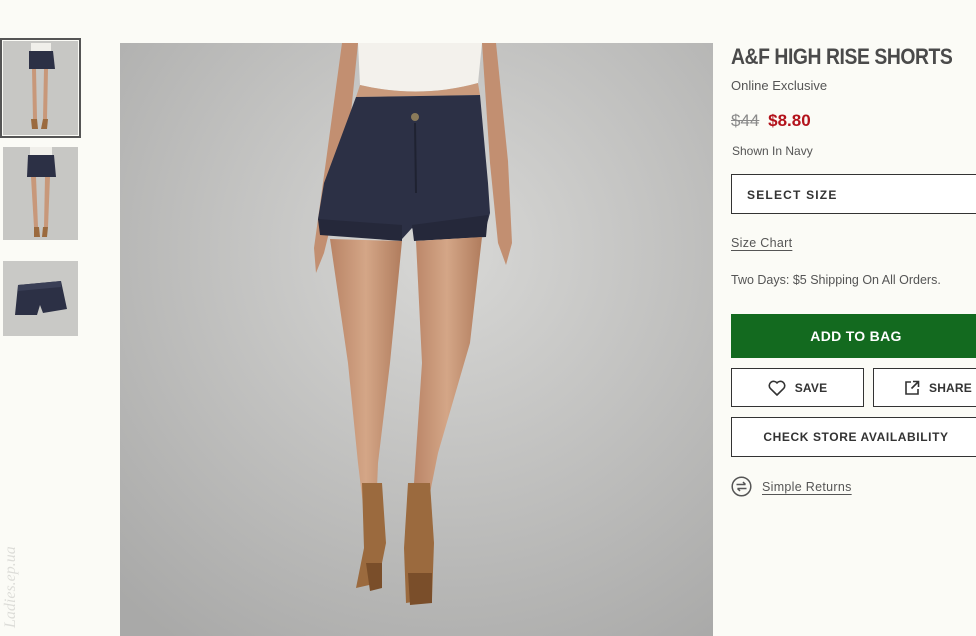 Image resolution: width=976 pixels, height=636 pixels. I want to click on check-store-availability-button: CHECK STORE AVAILABILITY, so click(853, 437).